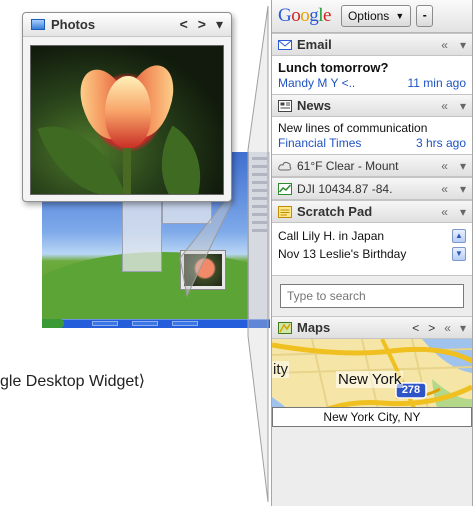 This screenshot has height=506, width=473. What do you see at coordinates (372, 44) in the screenshot?
I see `email-gadget-title: Email « ▾` at bounding box center [372, 44].